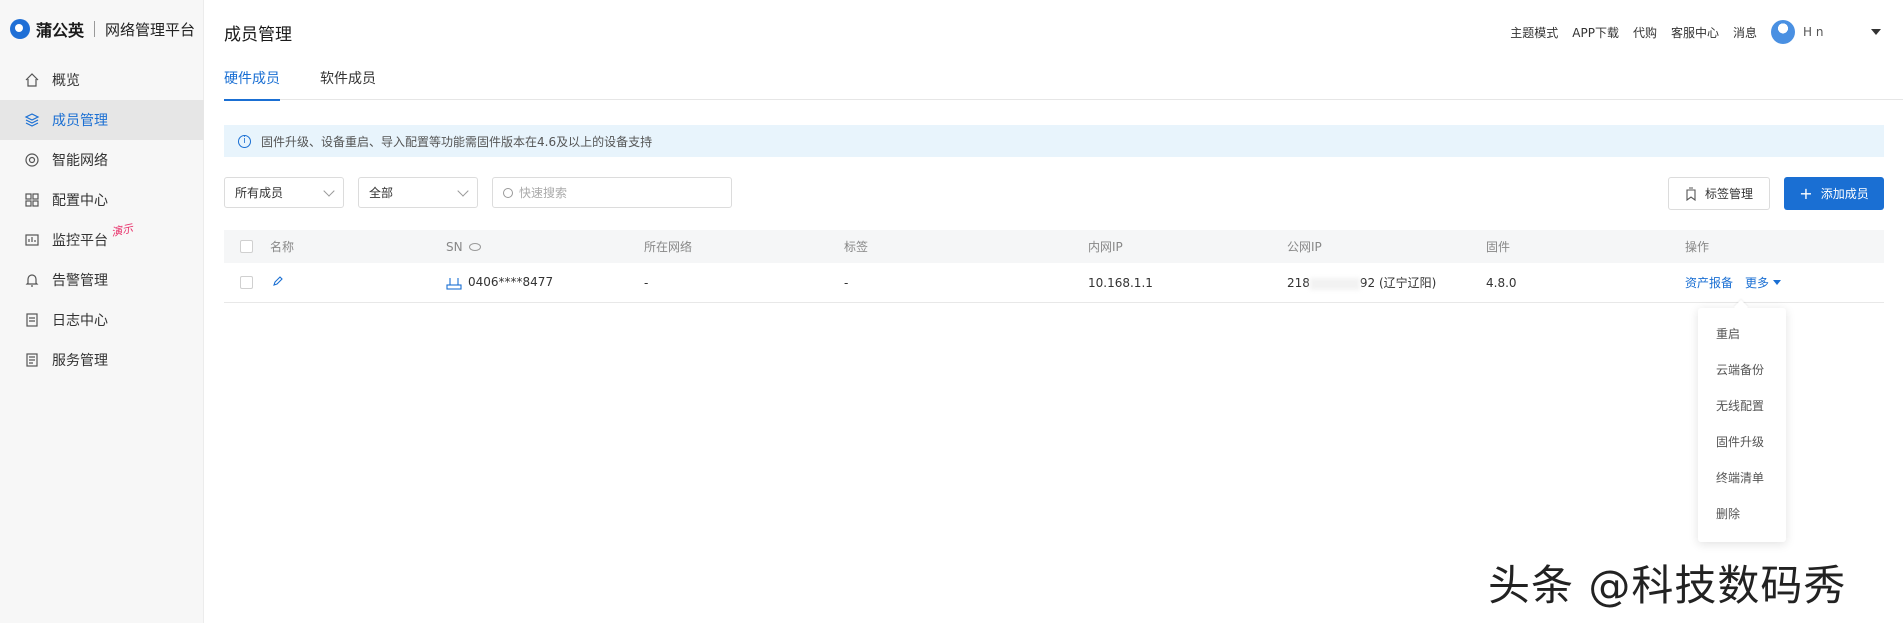 Image resolution: width=1903 pixels, height=623 pixels. I want to click on sidebar-item-members: 成员管理, so click(102, 120).